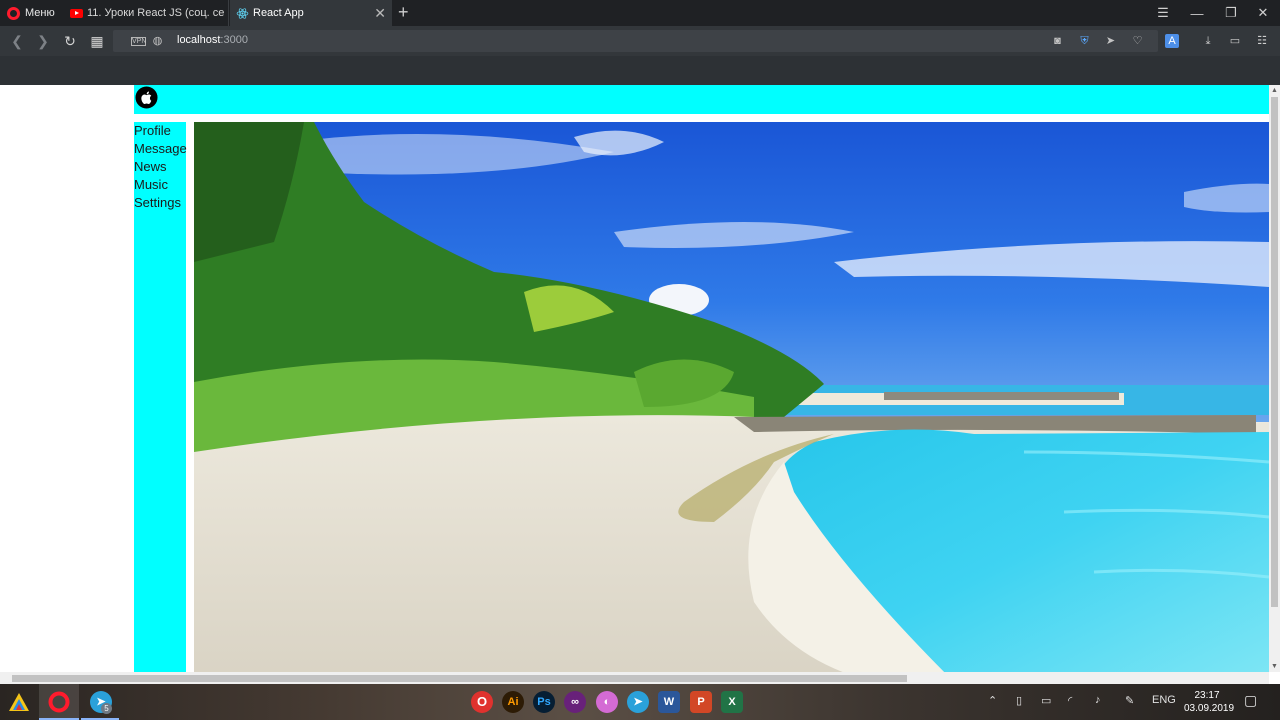  What do you see at coordinates (76, 13) in the screenshot?
I see `youtube-favicon-icon` at bounding box center [76, 13].